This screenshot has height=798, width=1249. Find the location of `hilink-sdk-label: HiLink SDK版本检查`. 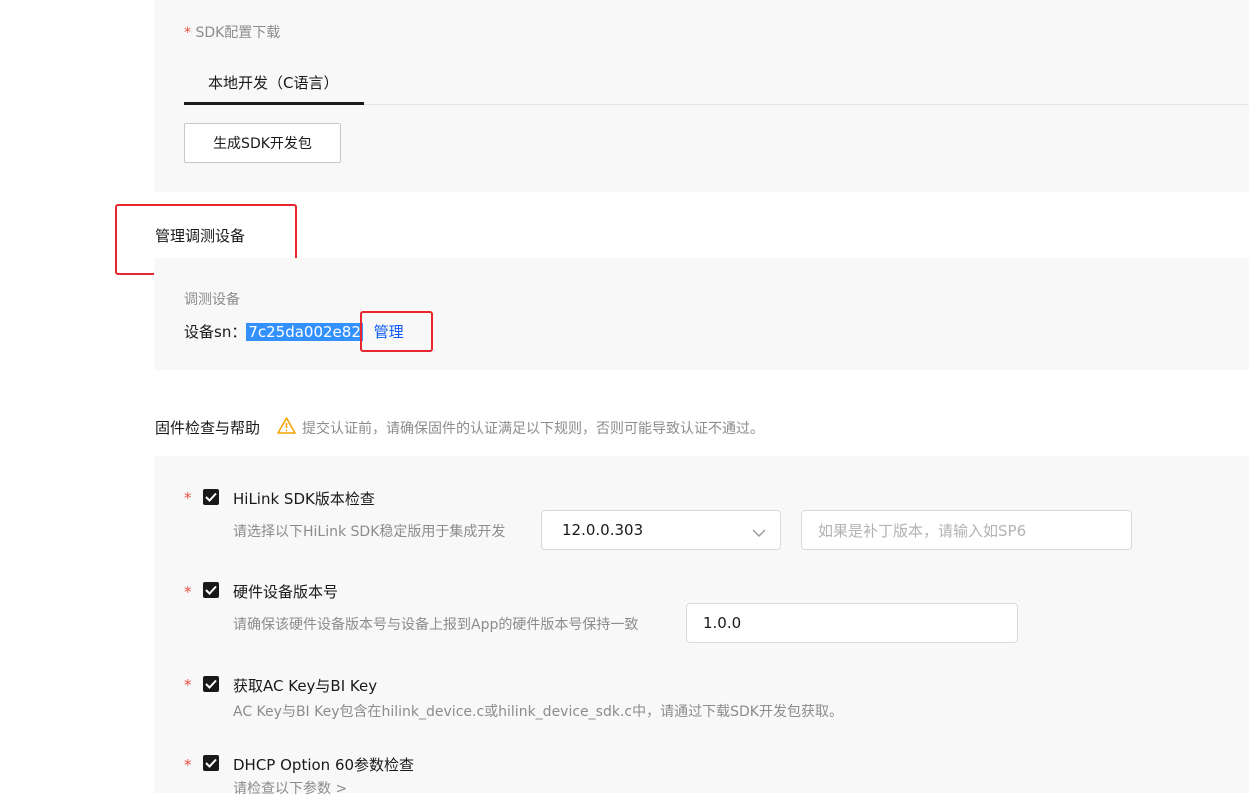

hilink-sdk-label: HiLink SDK版本检查 is located at coordinates (304, 499).